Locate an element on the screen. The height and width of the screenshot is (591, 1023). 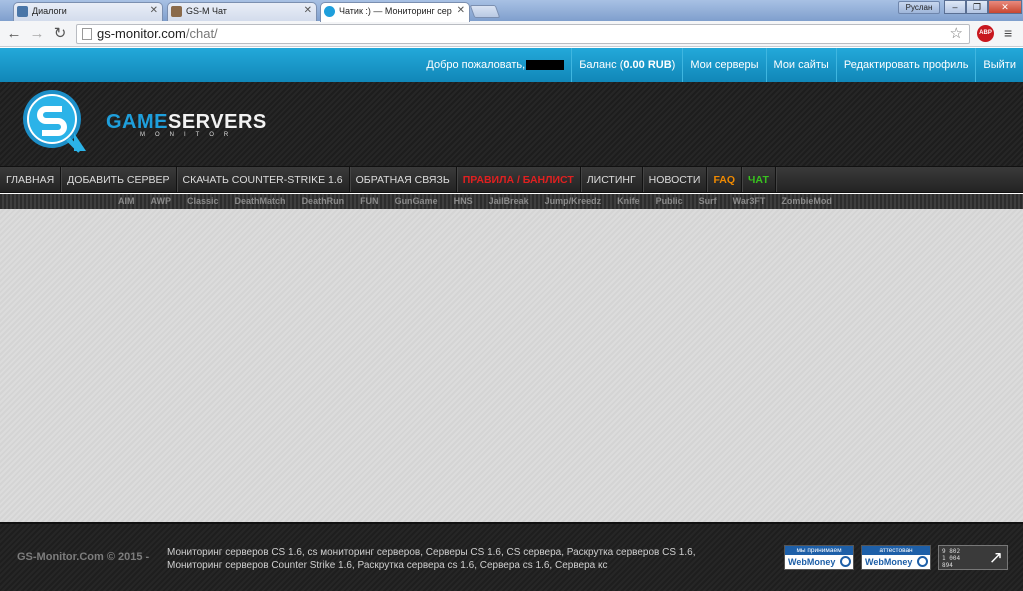
tab-title: Чатик :) — Мониторинг сер is located at coordinates (395, 11).